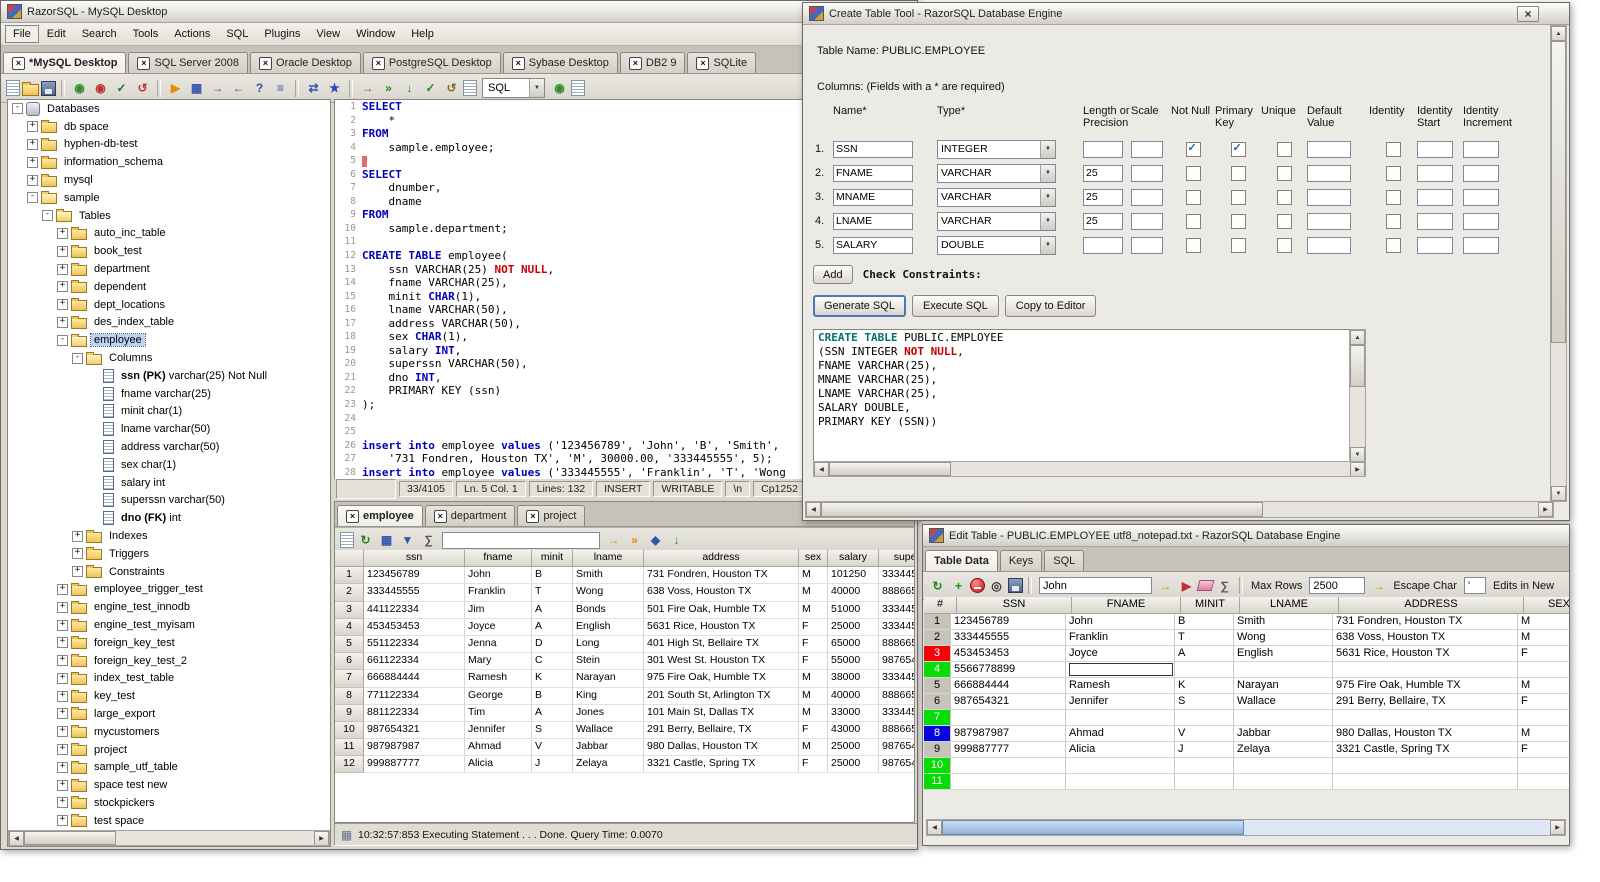 Image resolution: width=1600 pixels, height=882 pixels. What do you see at coordinates (940, 605) in the screenshot?
I see `column-header-num: #` at bounding box center [940, 605].